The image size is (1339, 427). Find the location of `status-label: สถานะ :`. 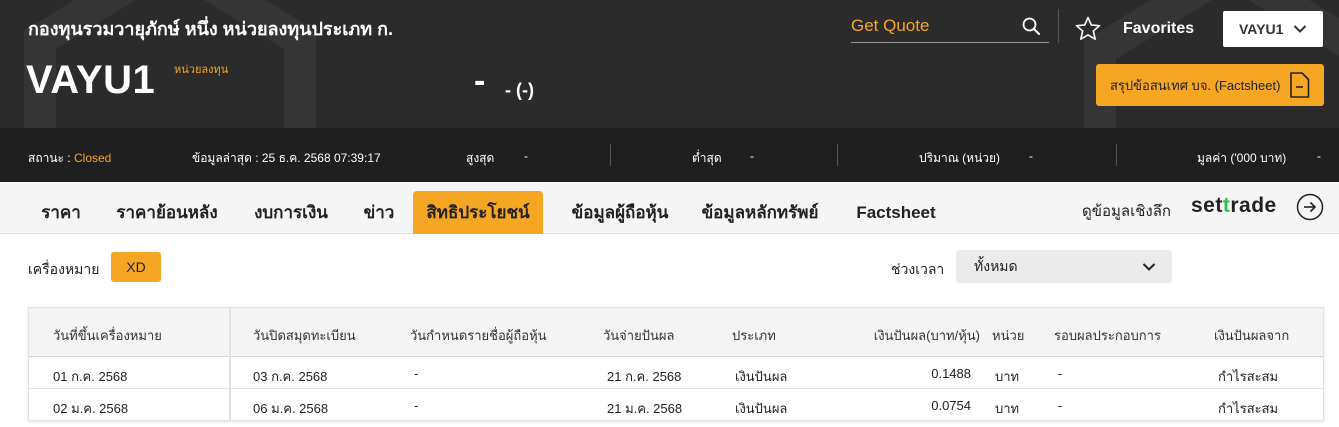

status-label: สถานะ : is located at coordinates (49, 158).